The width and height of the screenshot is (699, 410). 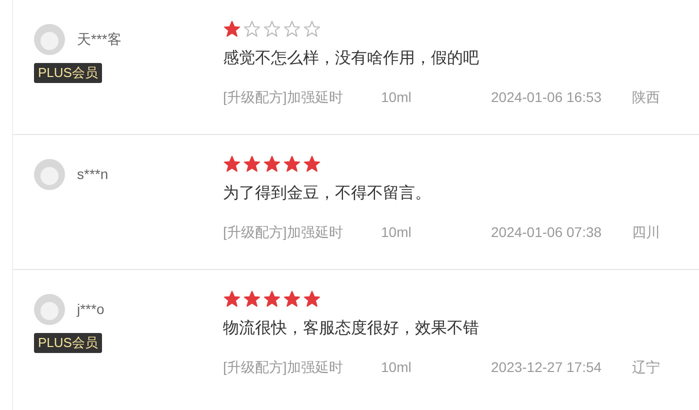 What do you see at coordinates (646, 97) in the screenshot?
I see `review-region: 陕西` at bounding box center [646, 97].